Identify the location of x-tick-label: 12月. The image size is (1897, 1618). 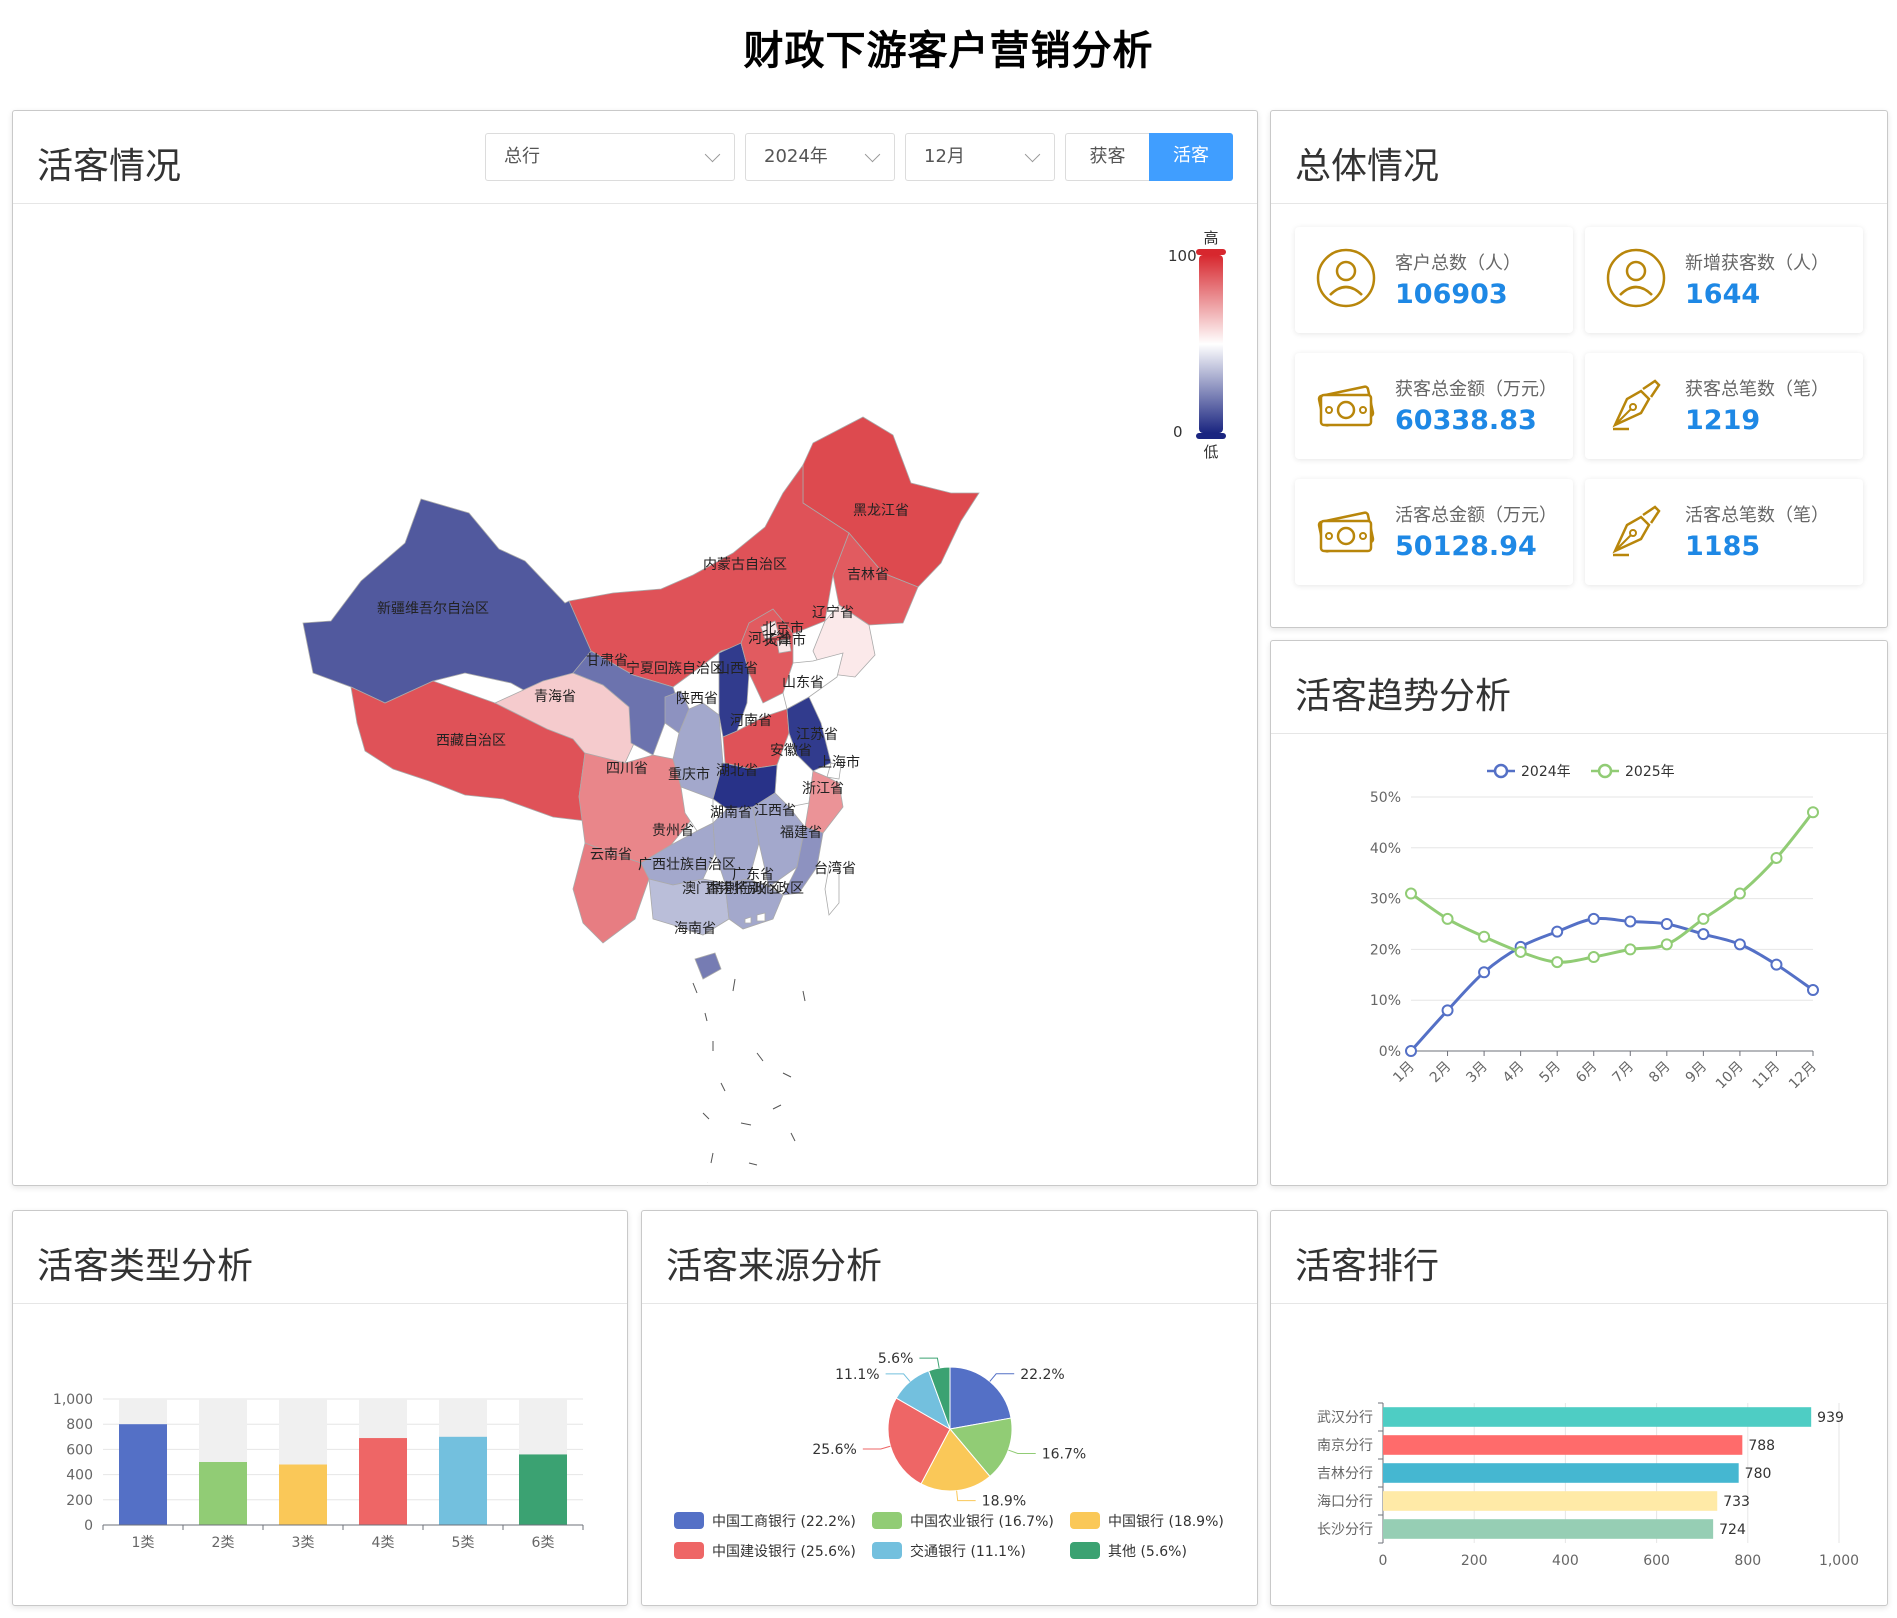
(1803, 1076).